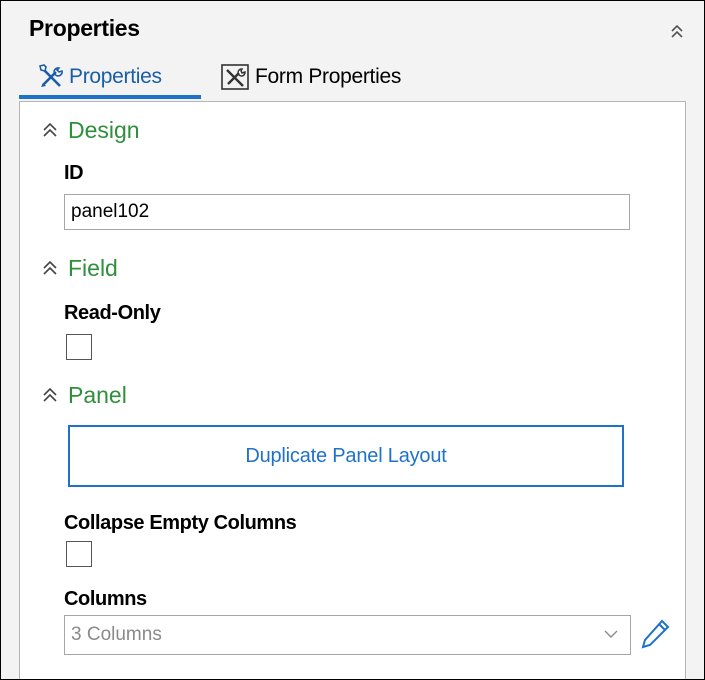  What do you see at coordinates (84, 28) in the screenshot?
I see `panel-title: Properties` at bounding box center [84, 28].